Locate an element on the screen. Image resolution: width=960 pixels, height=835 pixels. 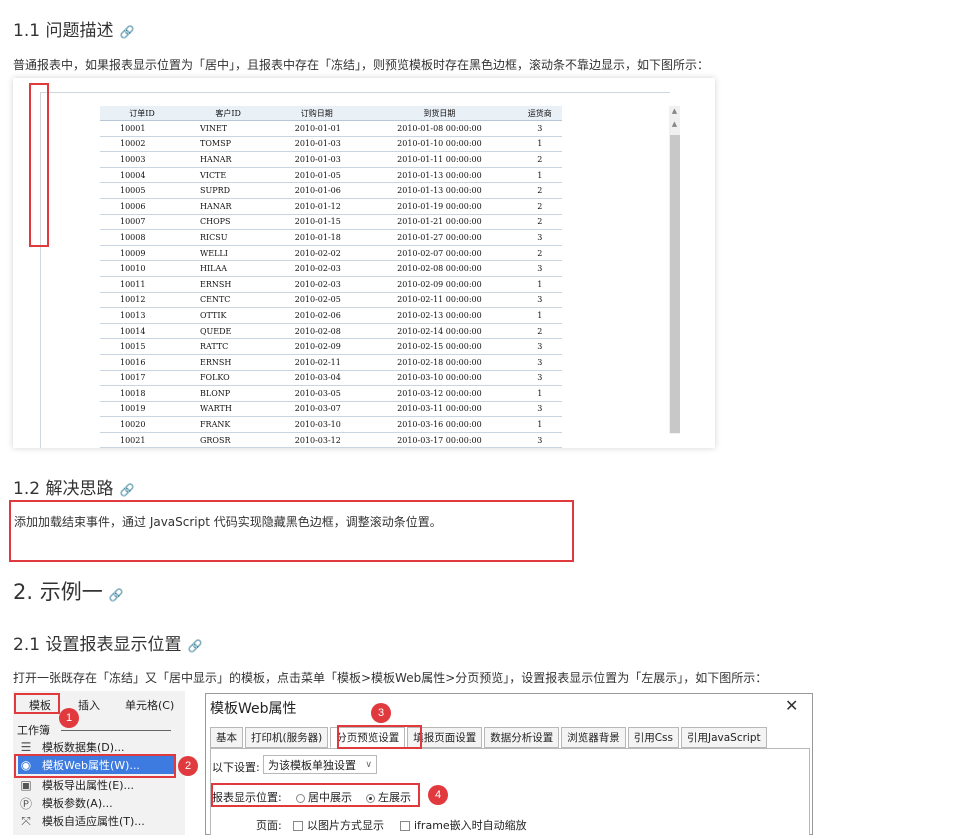
section-1-1-title: 1.1 问题描述 🔗 is located at coordinates (73, 28).